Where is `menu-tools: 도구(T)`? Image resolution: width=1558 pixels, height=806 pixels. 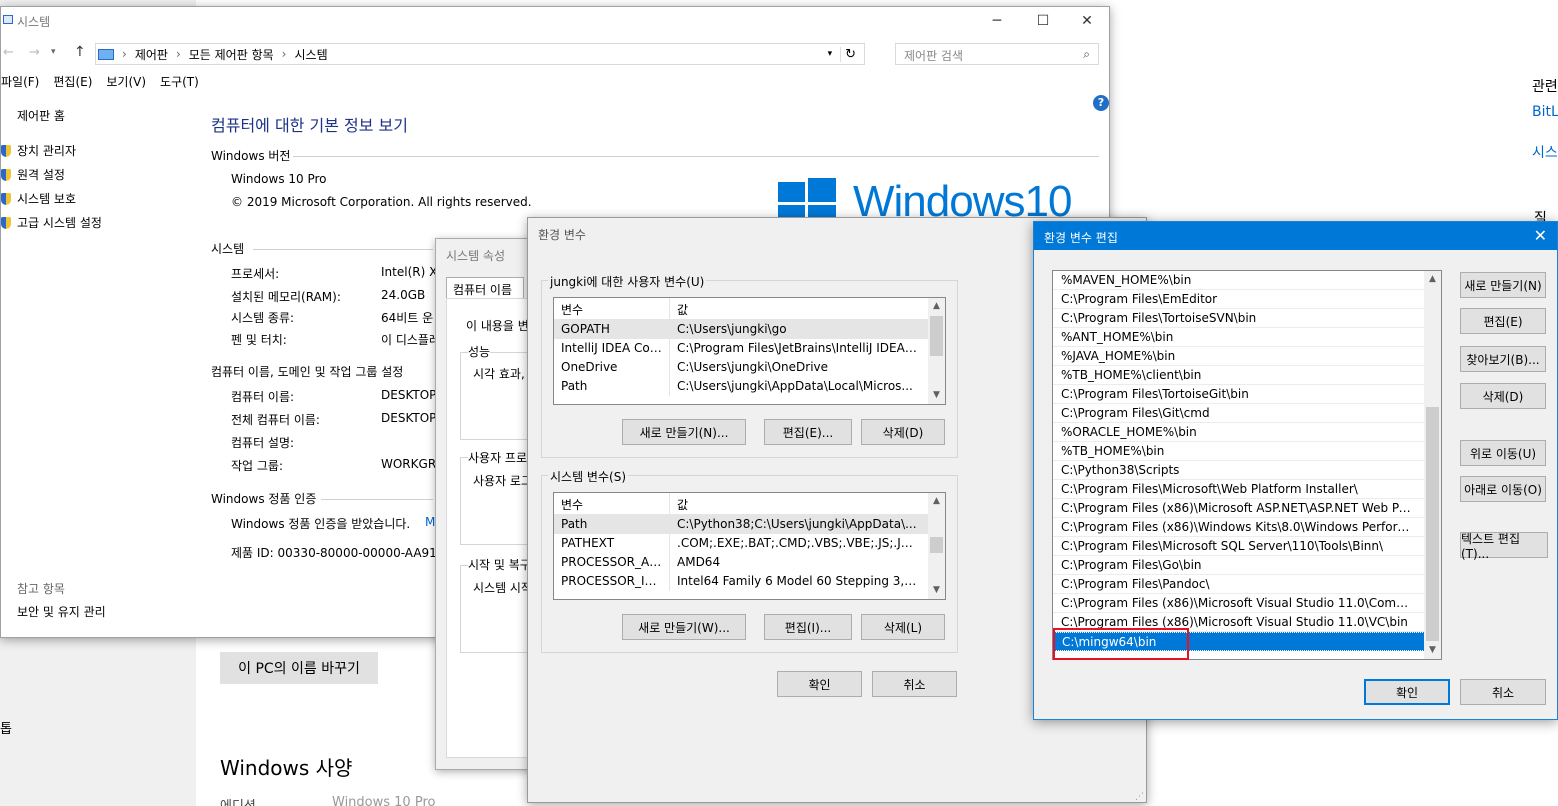 menu-tools: 도구(T) is located at coordinates (179, 81).